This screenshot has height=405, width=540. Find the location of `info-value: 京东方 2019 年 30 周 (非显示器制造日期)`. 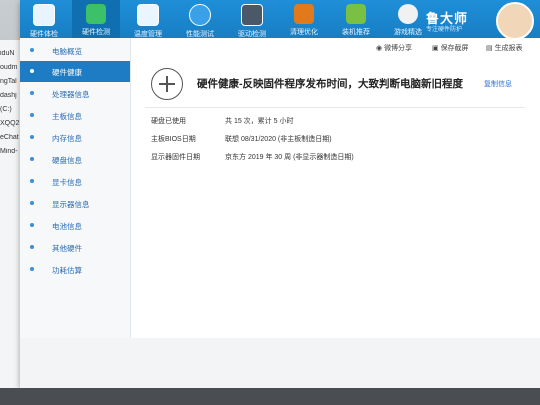

info-value: 京东方 2019 年 30 周 (非显示器制造日期) is located at coordinates (289, 157).